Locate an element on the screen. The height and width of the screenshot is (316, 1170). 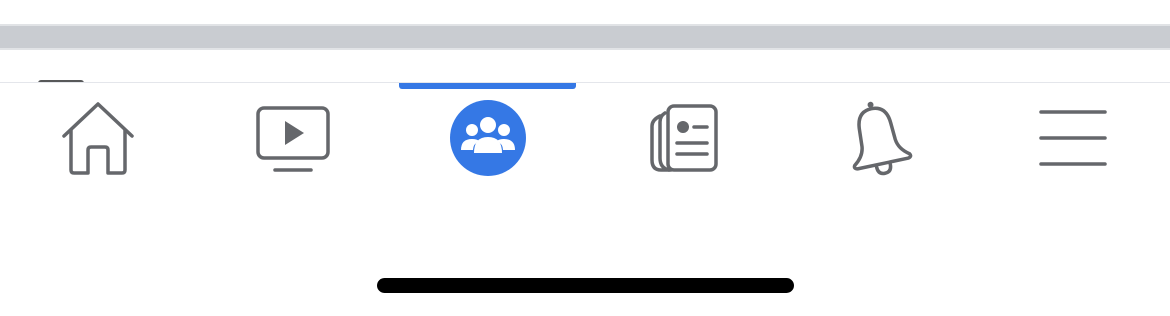
tab-news is located at coordinates (682, 138).